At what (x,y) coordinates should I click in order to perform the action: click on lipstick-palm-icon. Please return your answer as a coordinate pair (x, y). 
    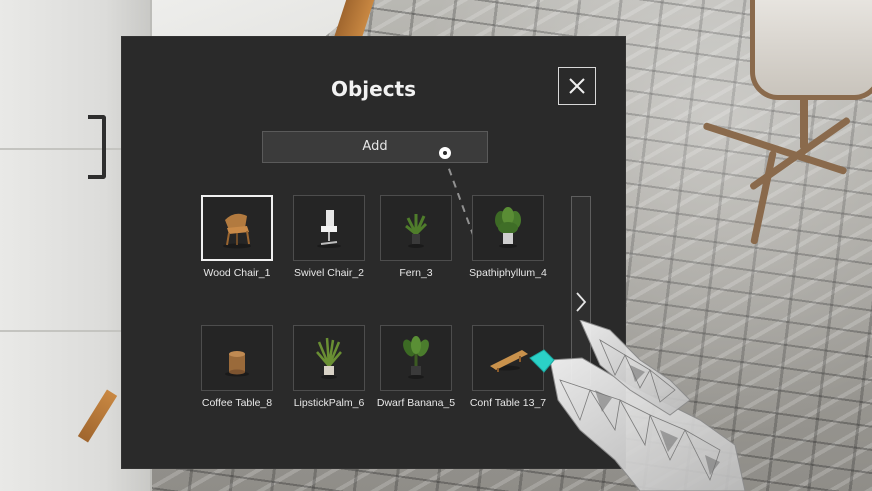
    Looking at the image, I should click on (329, 358).